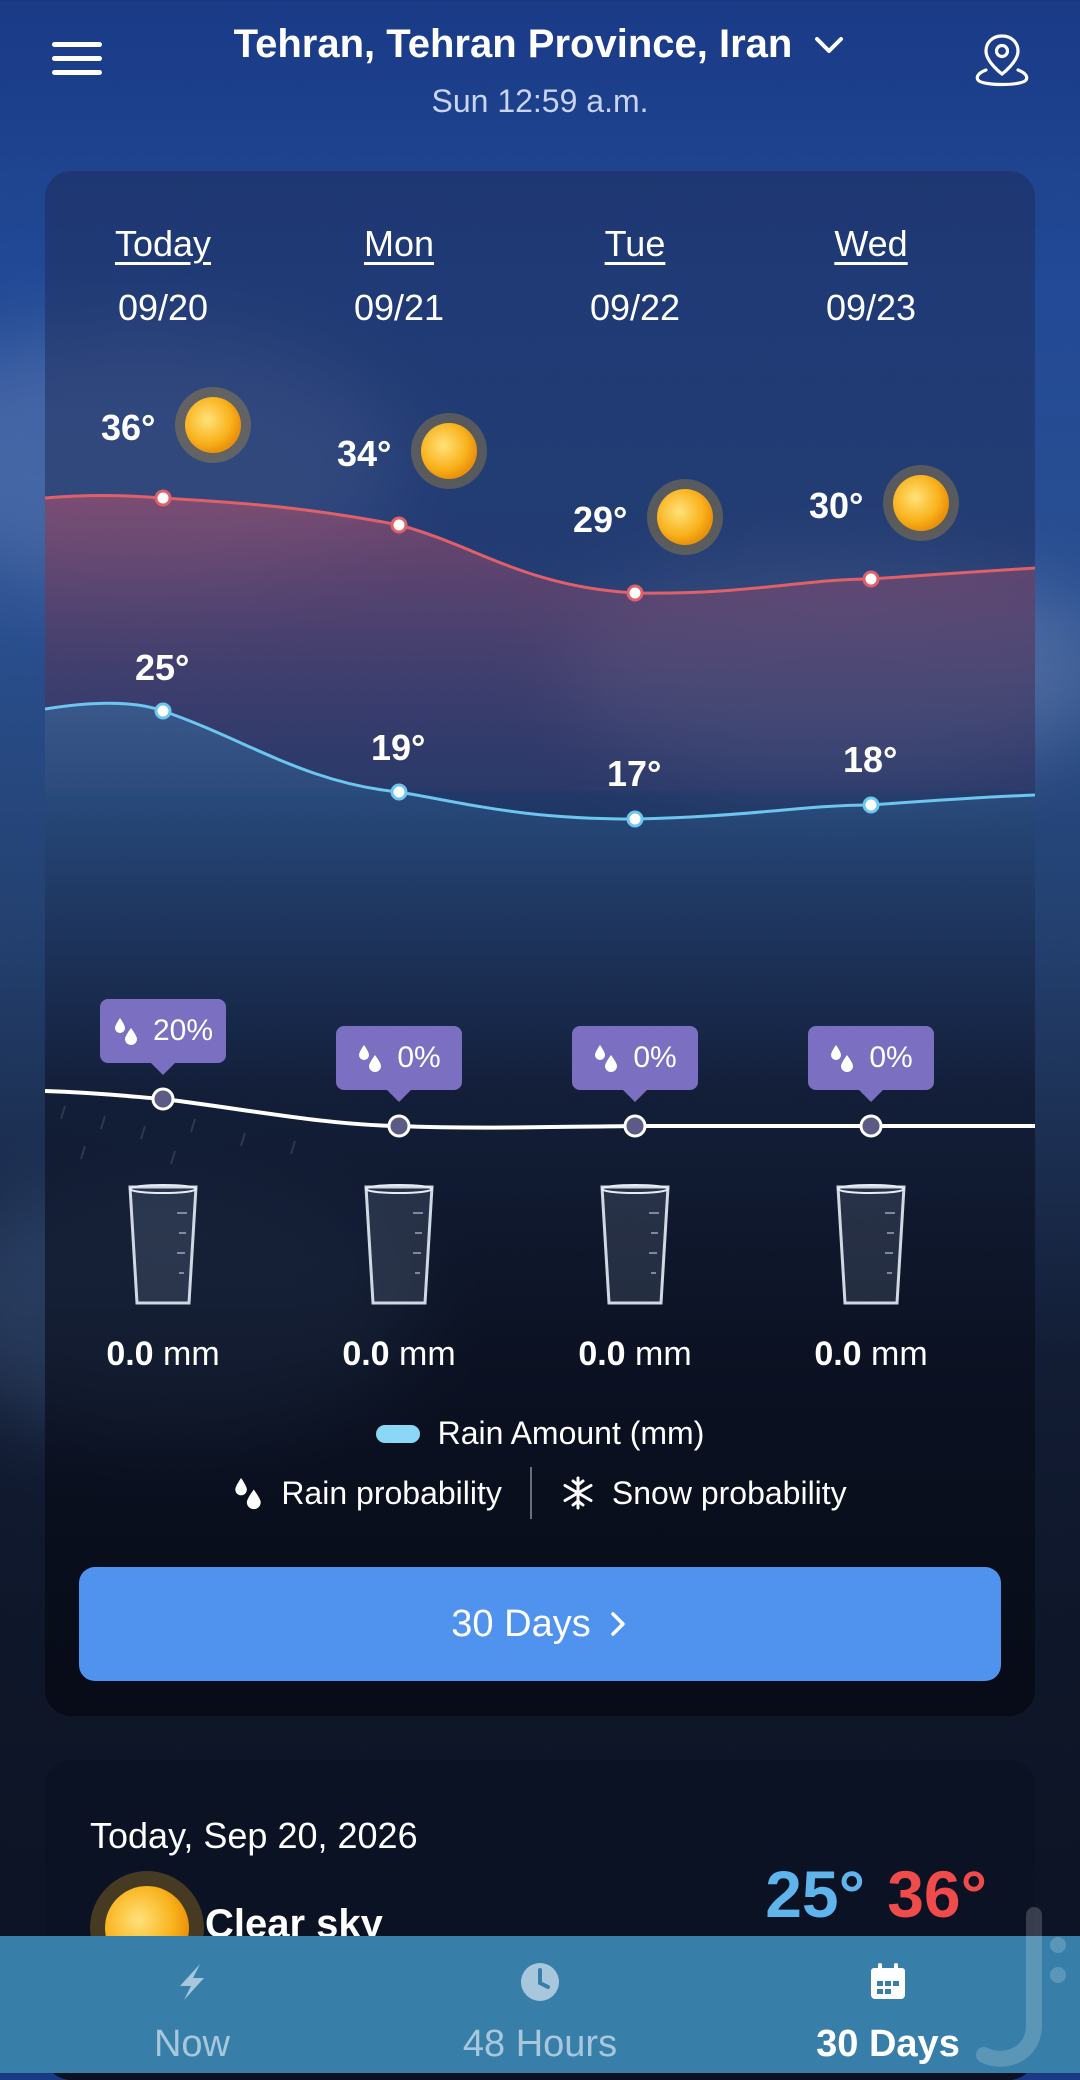 This screenshot has width=1080, height=2080. What do you see at coordinates (635, 276) in the screenshot?
I see `day-column-tue: Tue 09/22` at bounding box center [635, 276].